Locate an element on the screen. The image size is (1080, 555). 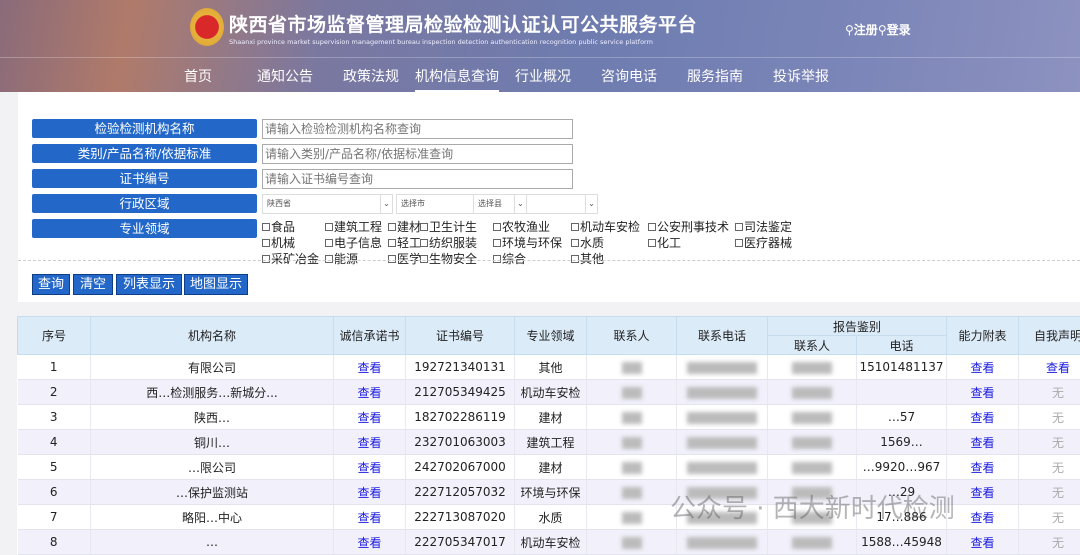
field-checkbox: 食品 is located at coordinates (278, 226).